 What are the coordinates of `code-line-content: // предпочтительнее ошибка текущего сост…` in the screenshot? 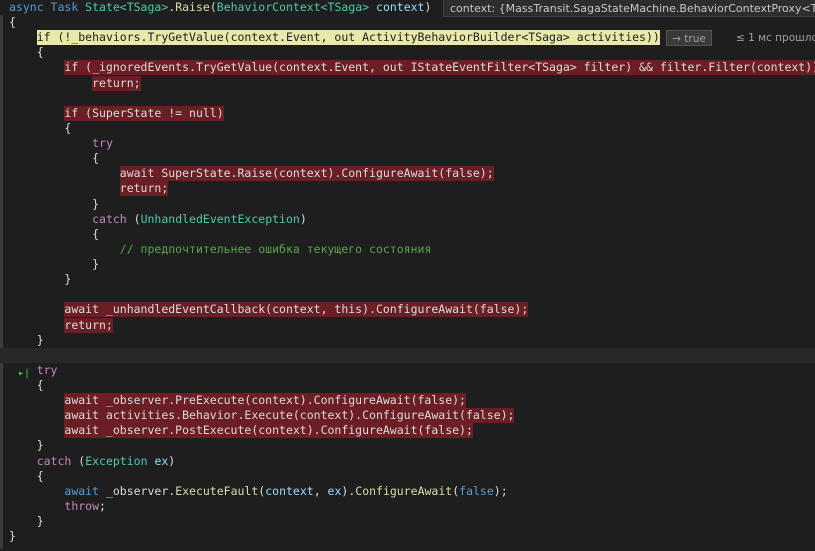 It's located at (220, 249).